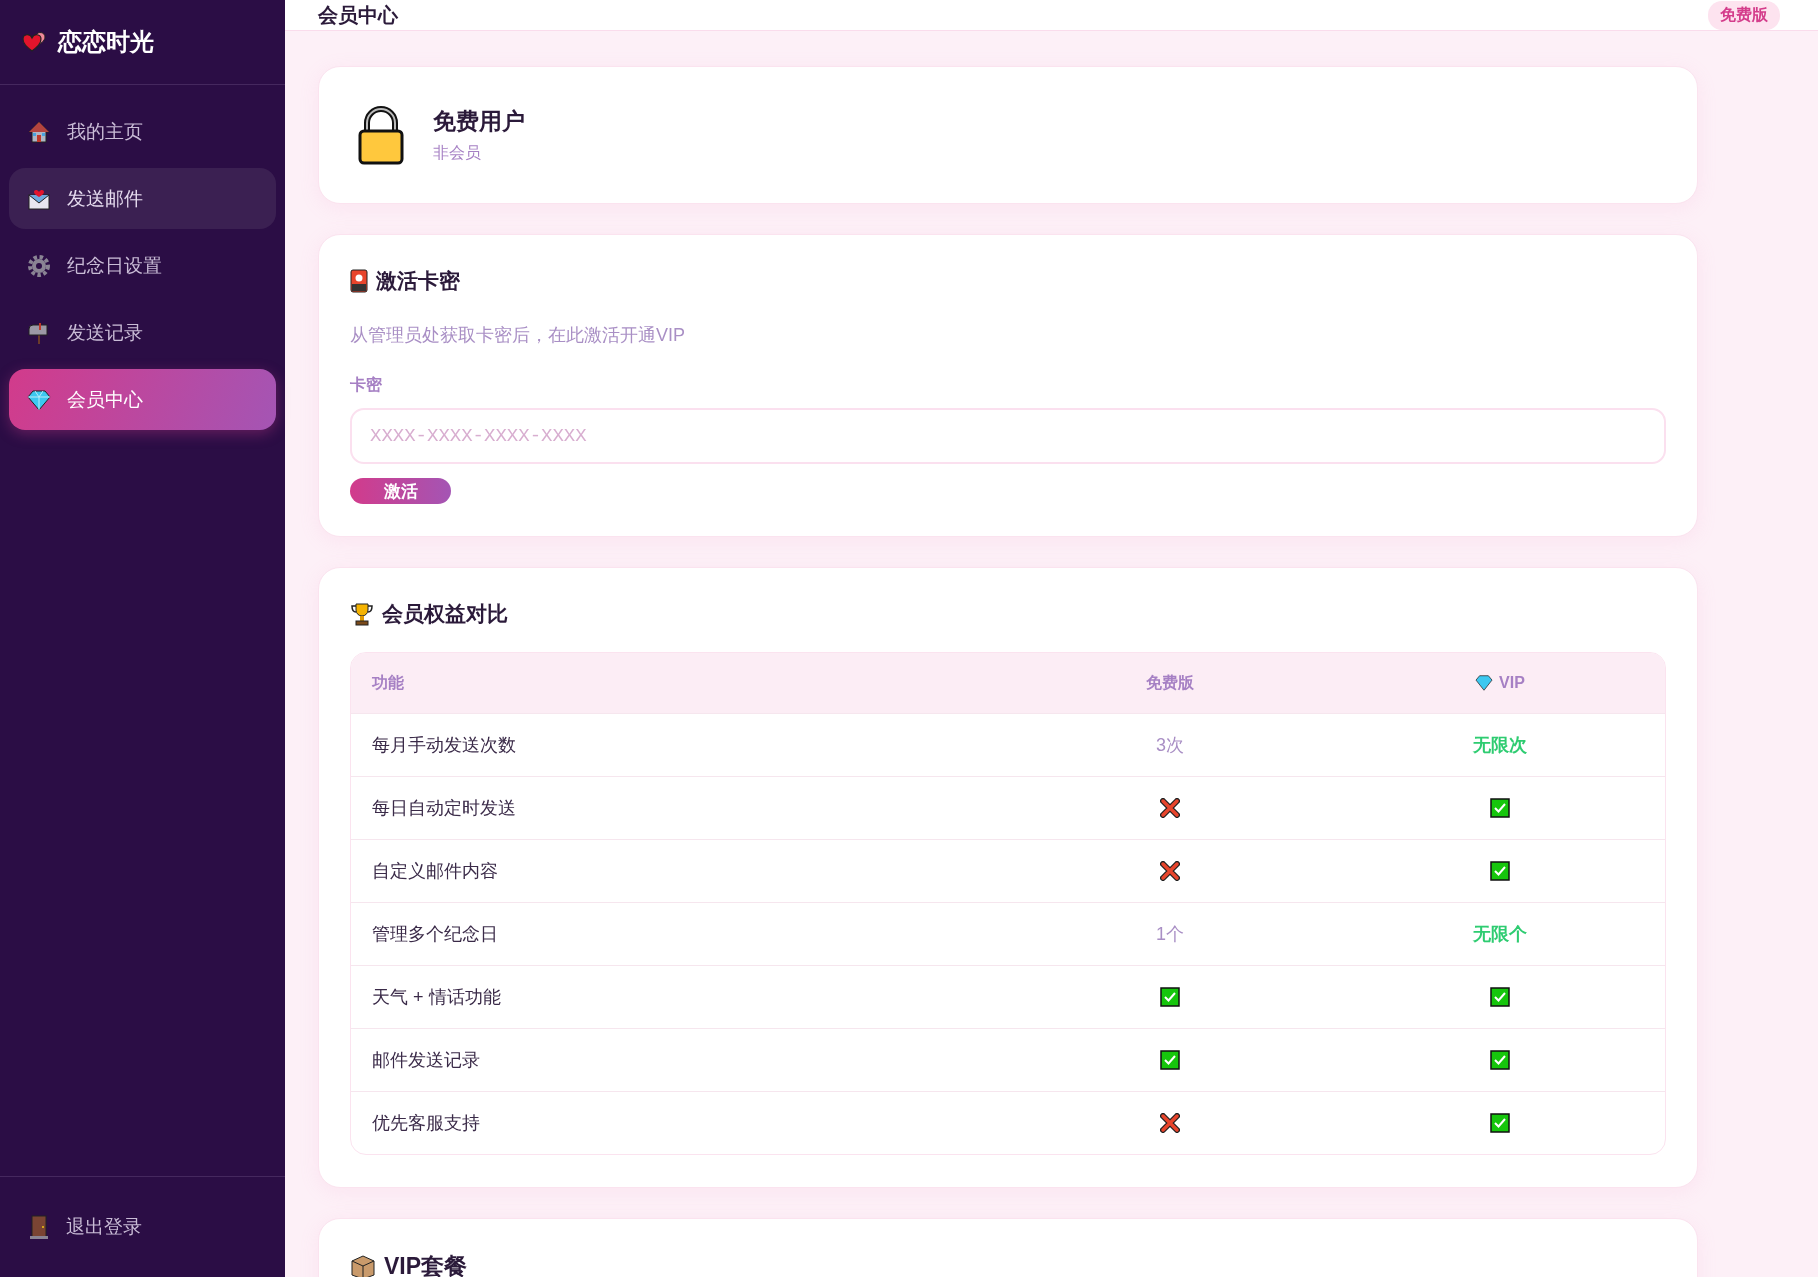 This screenshot has width=1818, height=1277. What do you see at coordinates (444, 808) in the screenshot?
I see `feature-name: 每日自动定时发送` at bounding box center [444, 808].